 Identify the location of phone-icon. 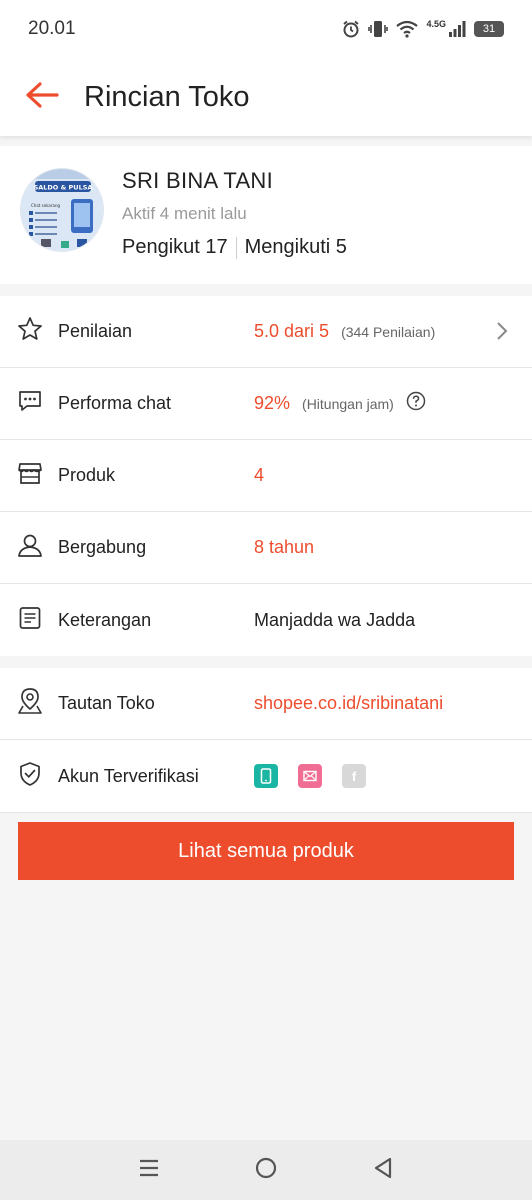
(266, 776).